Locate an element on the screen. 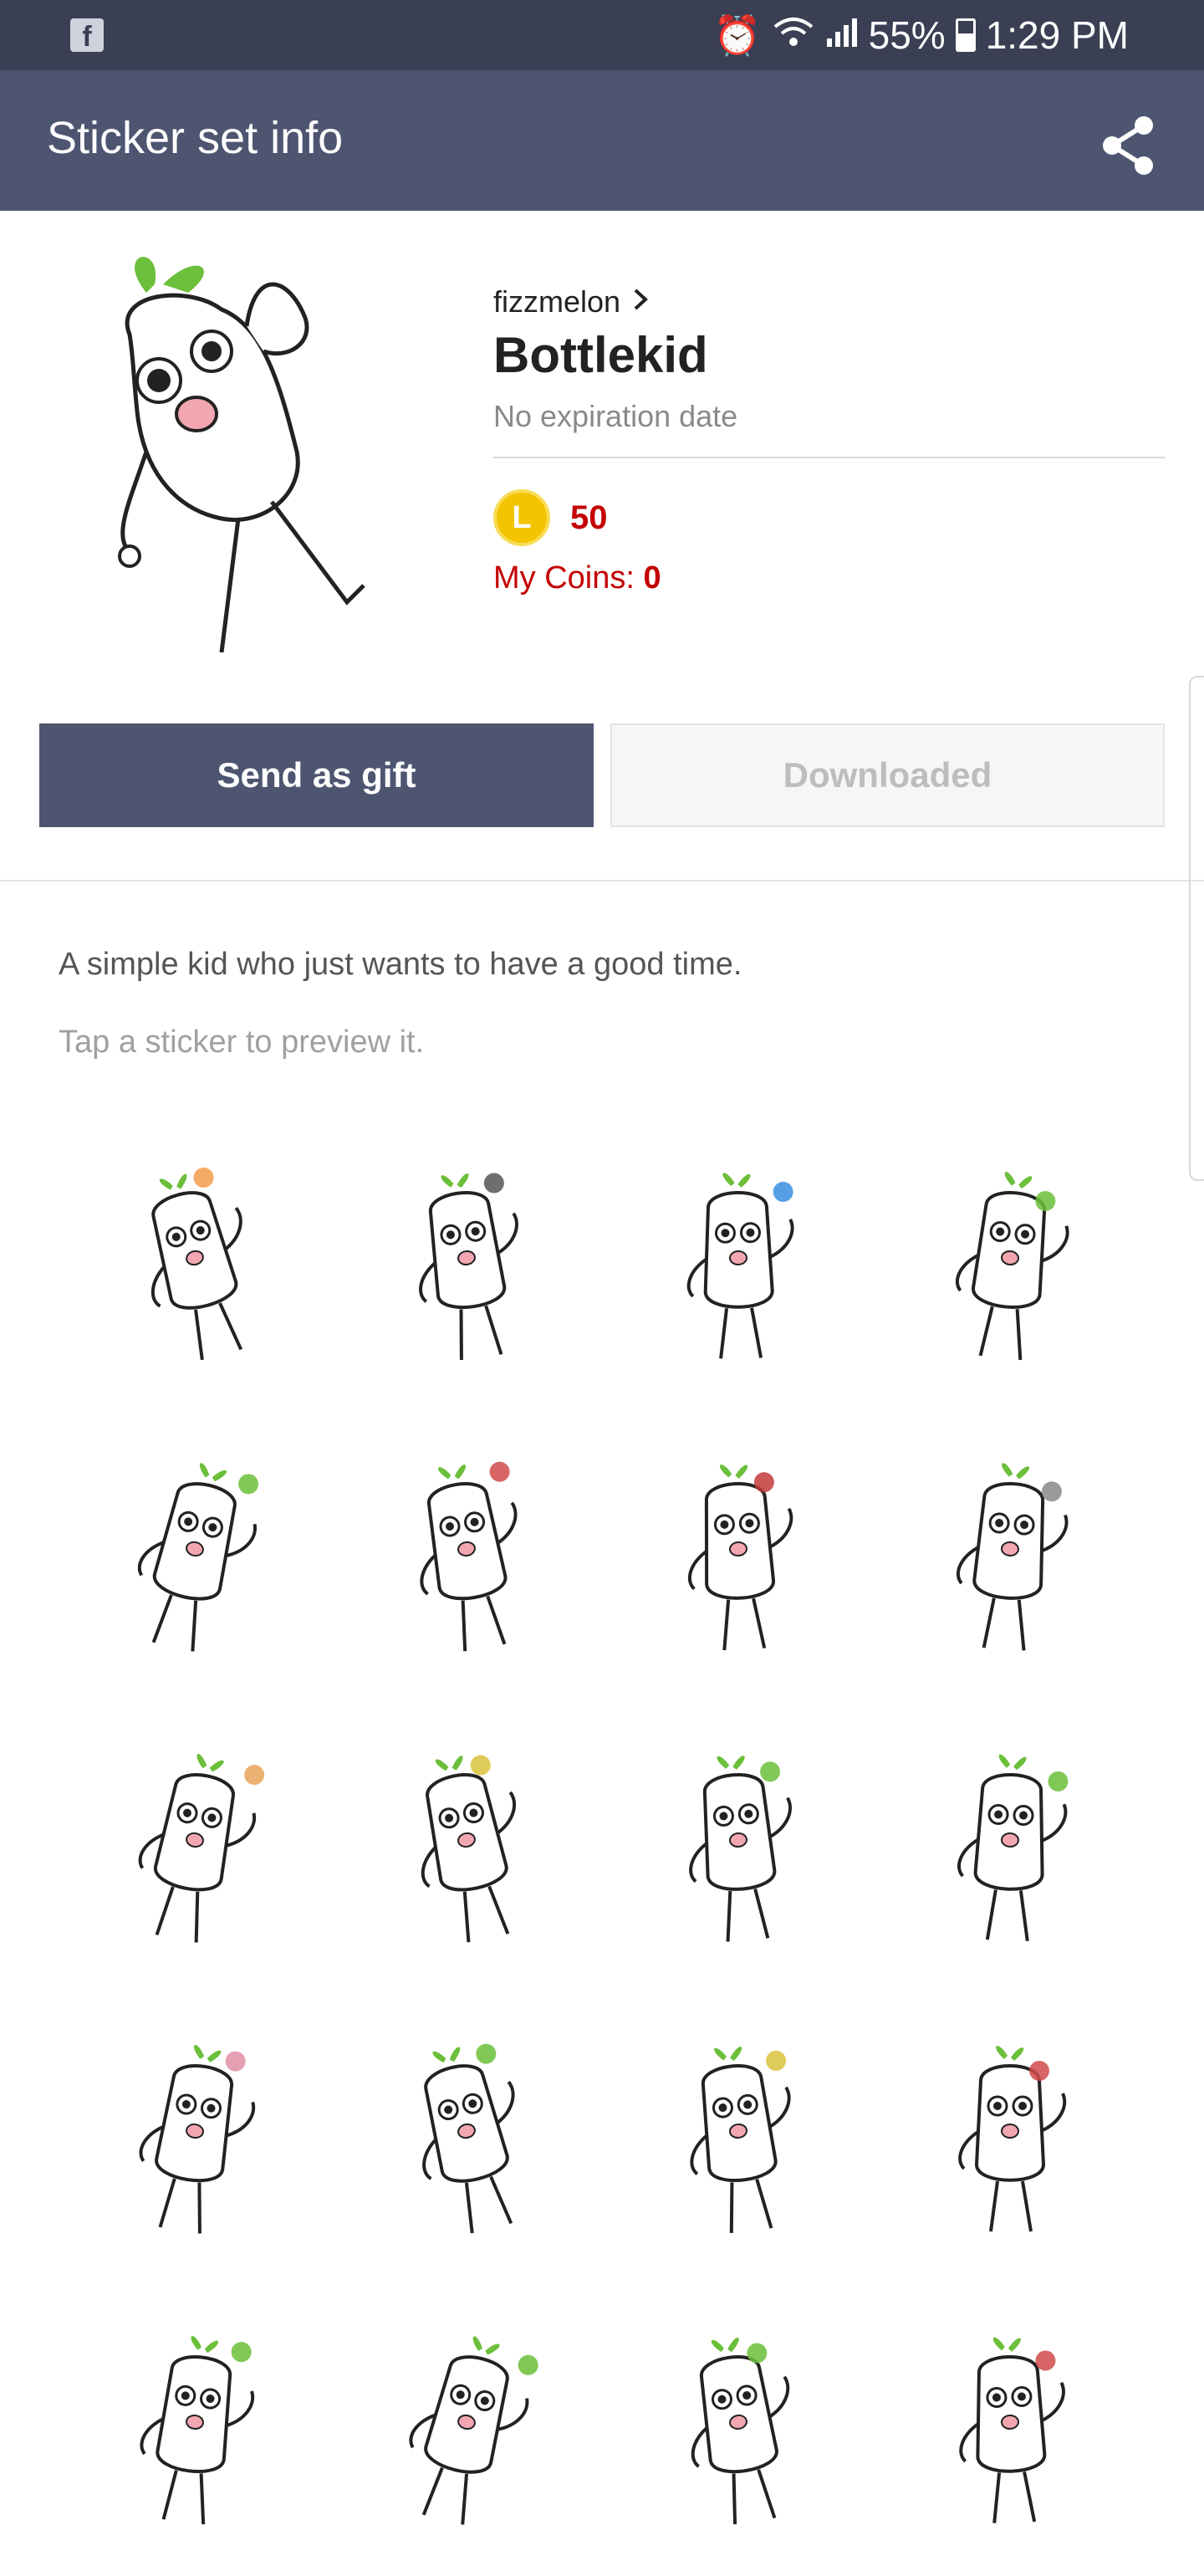 Image resolution: width=1204 pixels, height=2576 pixels. app-bar: Sticker set info is located at coordinates (602, 140).